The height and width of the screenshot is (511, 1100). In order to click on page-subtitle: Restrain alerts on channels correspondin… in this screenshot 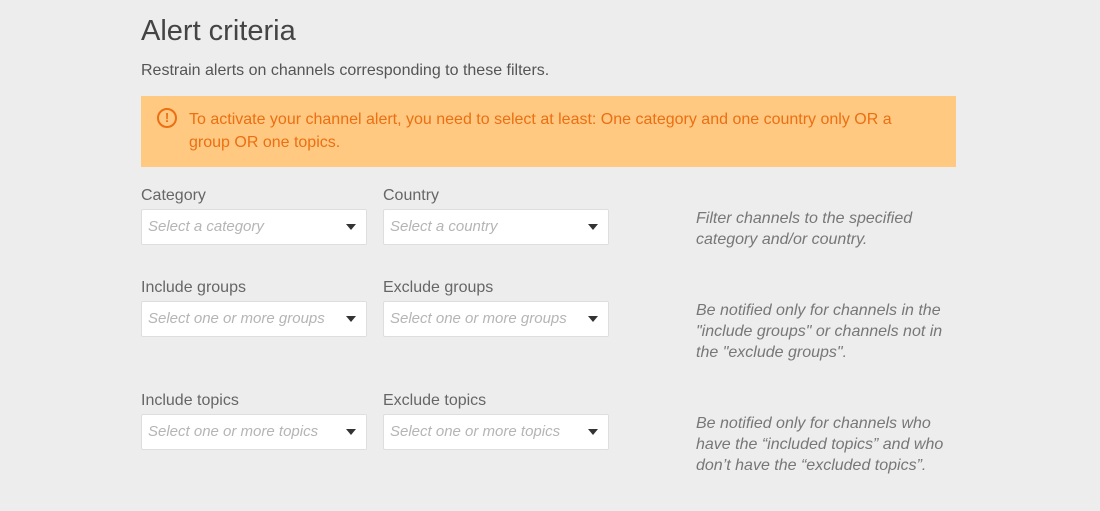, I will do `click(345, 70)`.